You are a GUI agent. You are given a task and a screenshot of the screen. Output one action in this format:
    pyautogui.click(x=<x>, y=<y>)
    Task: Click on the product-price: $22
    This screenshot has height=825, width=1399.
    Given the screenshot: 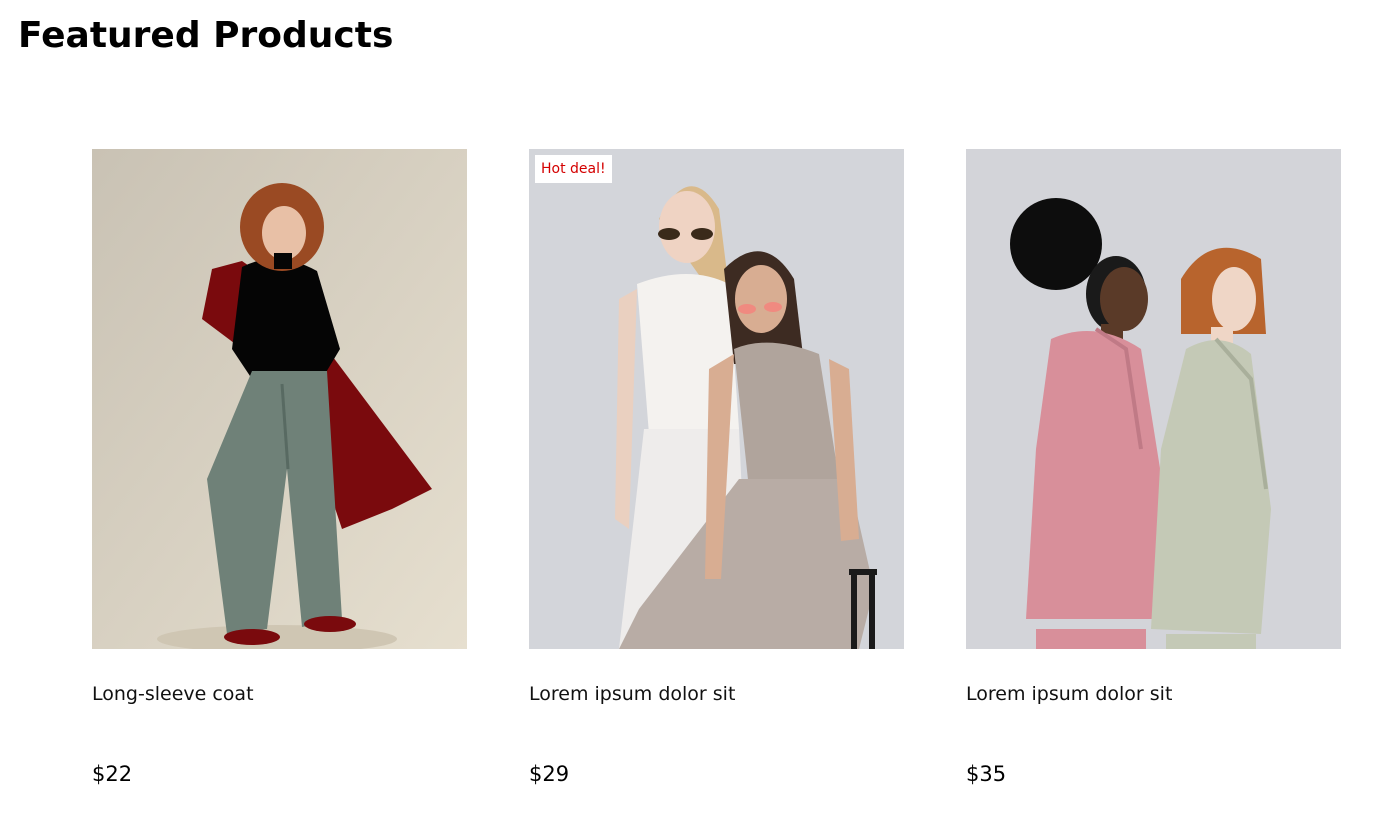 What is the action you would take?
    pyautogui.click(x=112, y=774)
    